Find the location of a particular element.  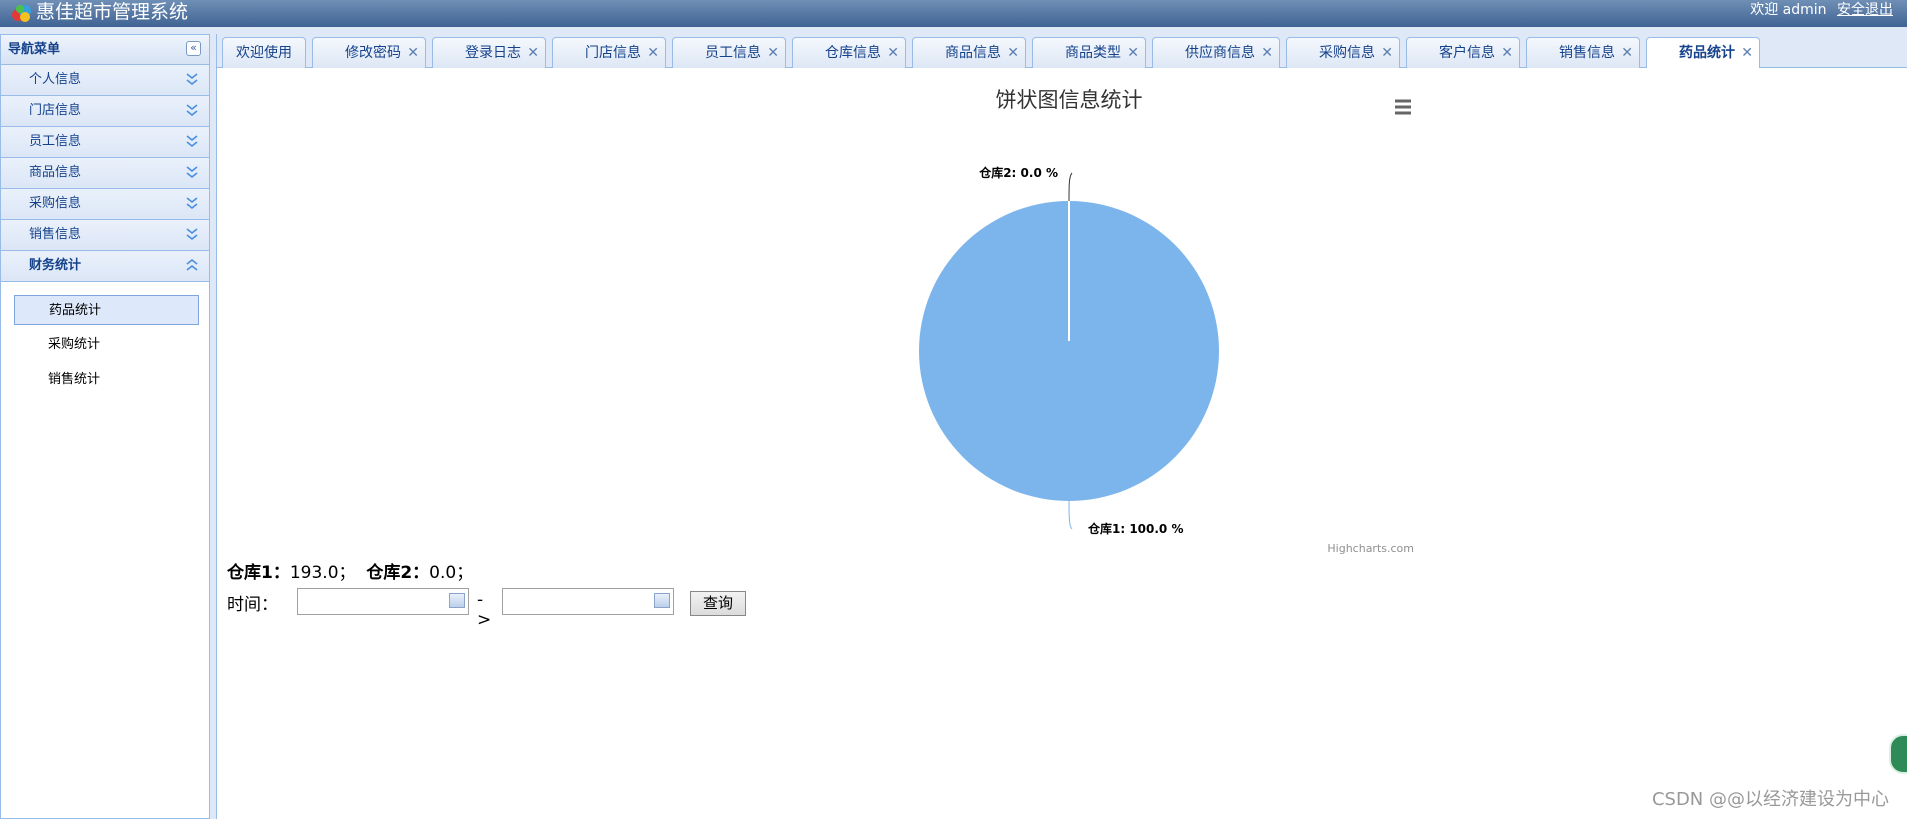

header-band is located at coordinates (953, 30).